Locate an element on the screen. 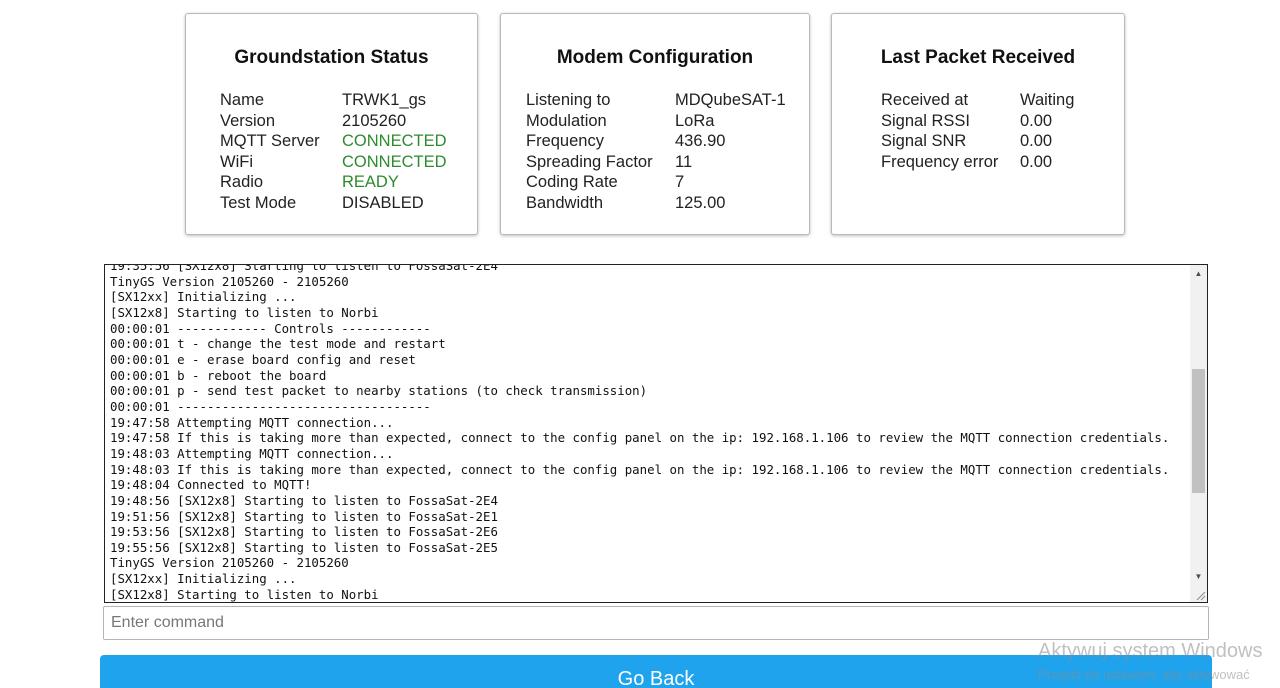  status-key-test-mode: Test Mode is located at coordinates (258, 202).